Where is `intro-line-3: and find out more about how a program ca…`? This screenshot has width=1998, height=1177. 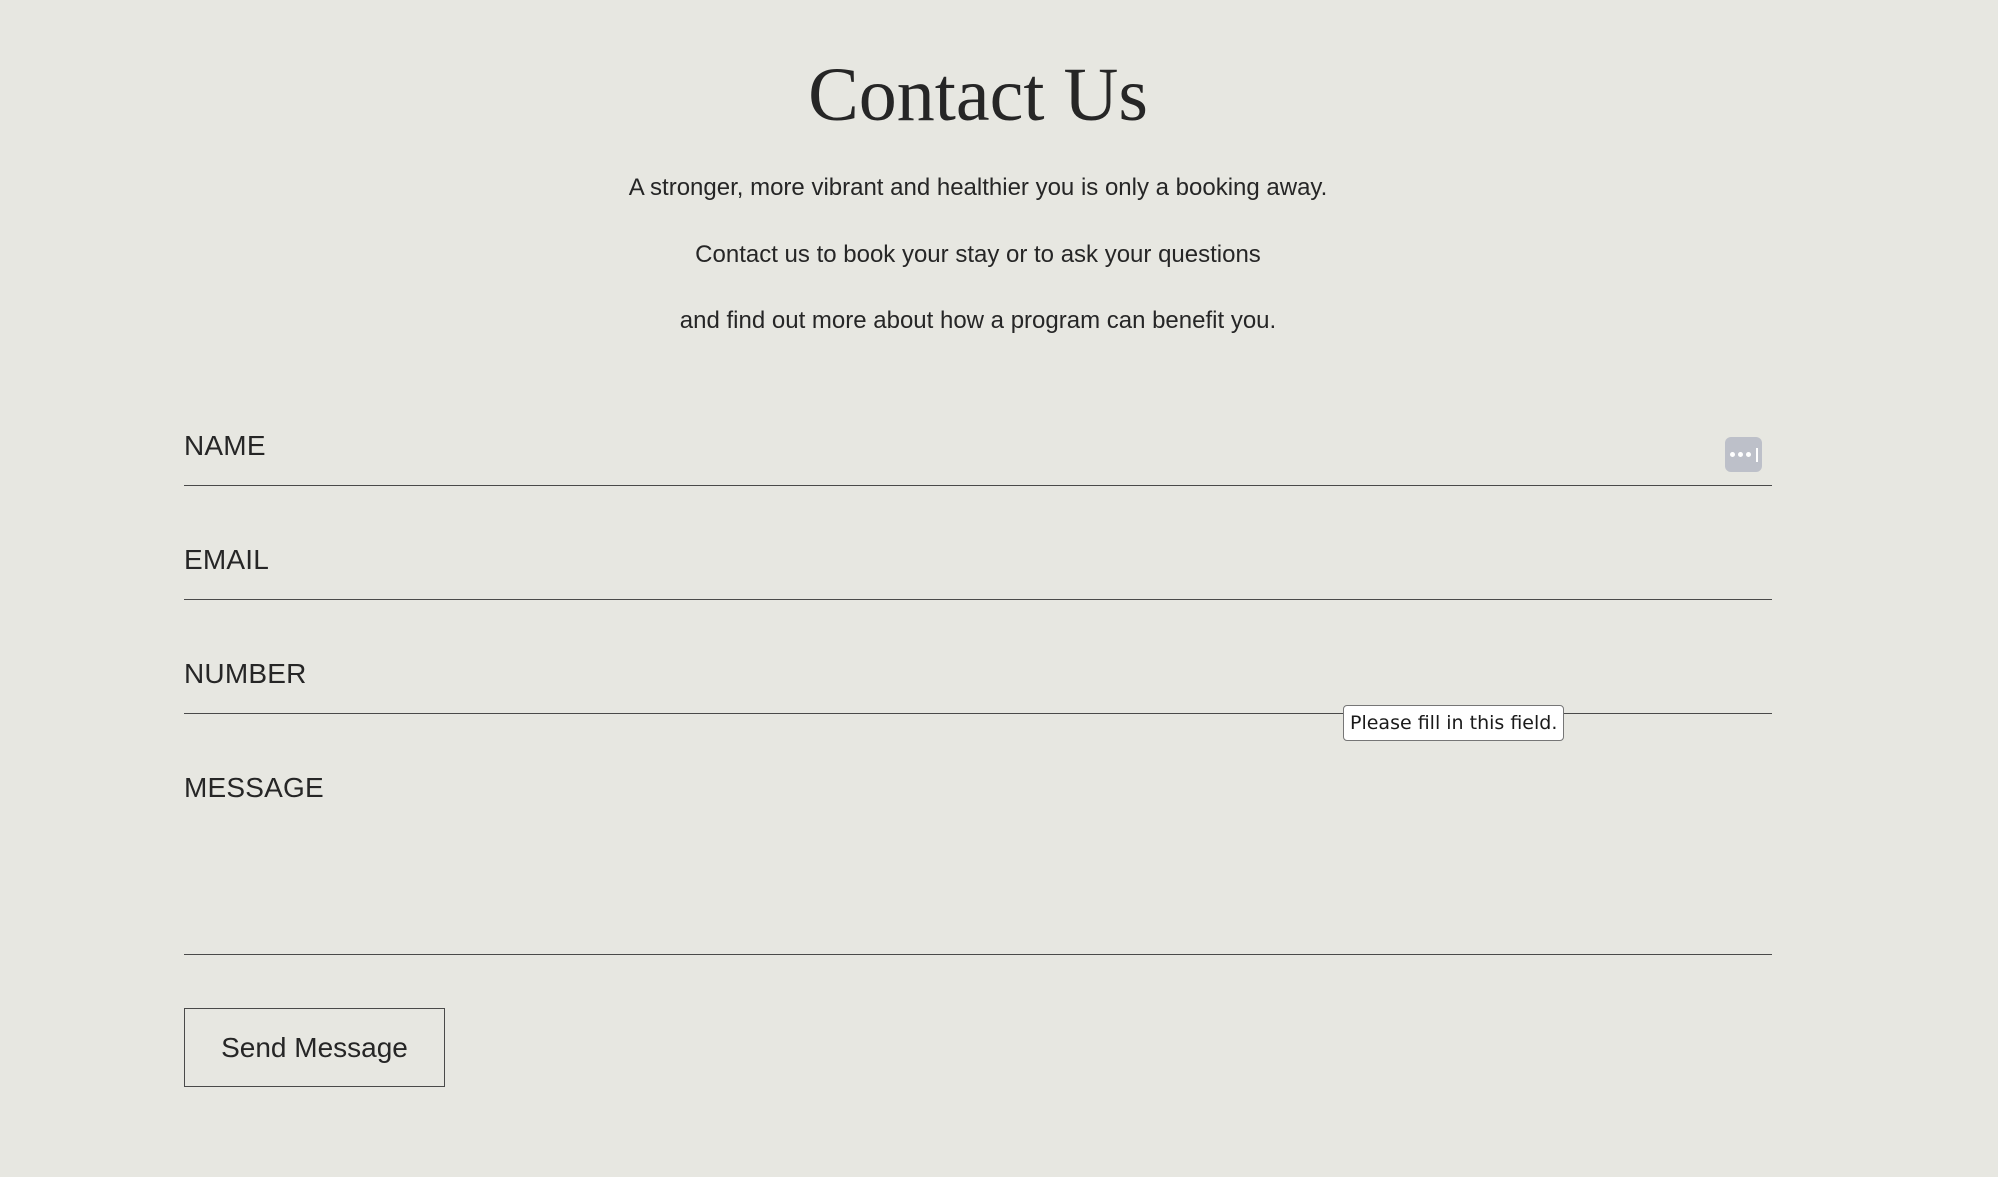
intro-line-3: and find out more about how a program ca… is located at coordinates (978, 320).